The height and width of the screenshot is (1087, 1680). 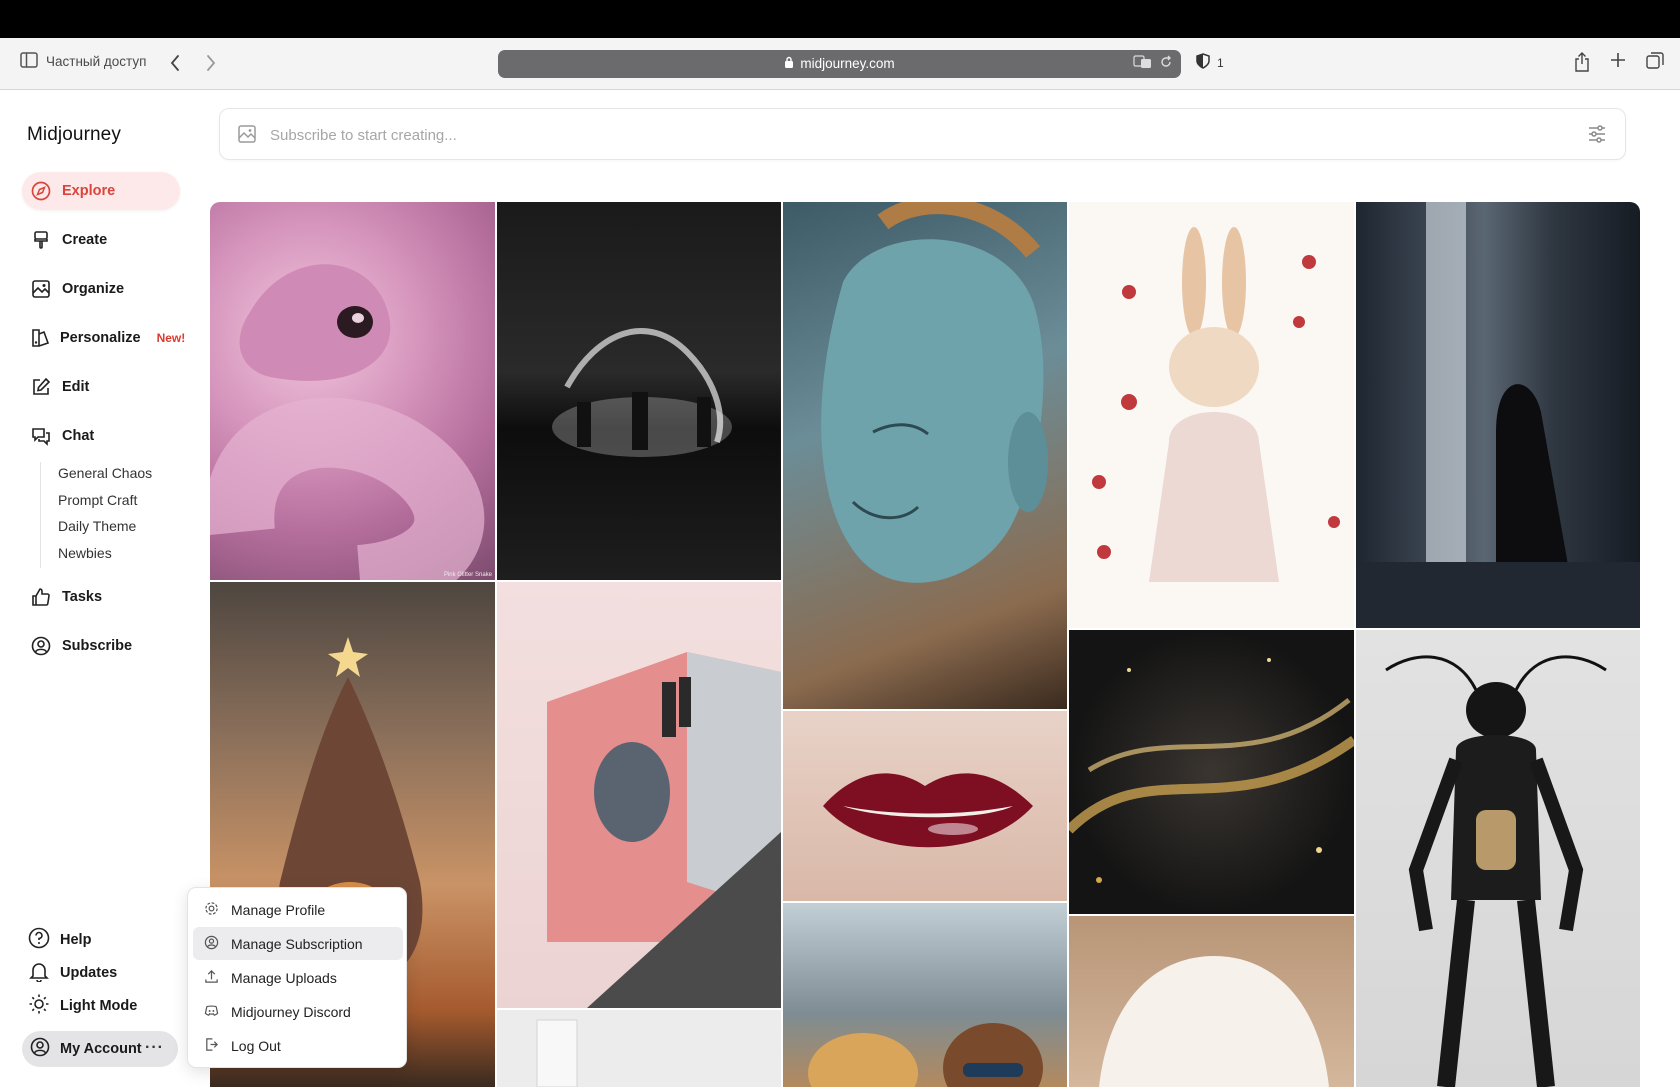 What do you see at coordinates (789, 63) in the screenshot?
I see `lock-icon` at bounding box center [789, 63].